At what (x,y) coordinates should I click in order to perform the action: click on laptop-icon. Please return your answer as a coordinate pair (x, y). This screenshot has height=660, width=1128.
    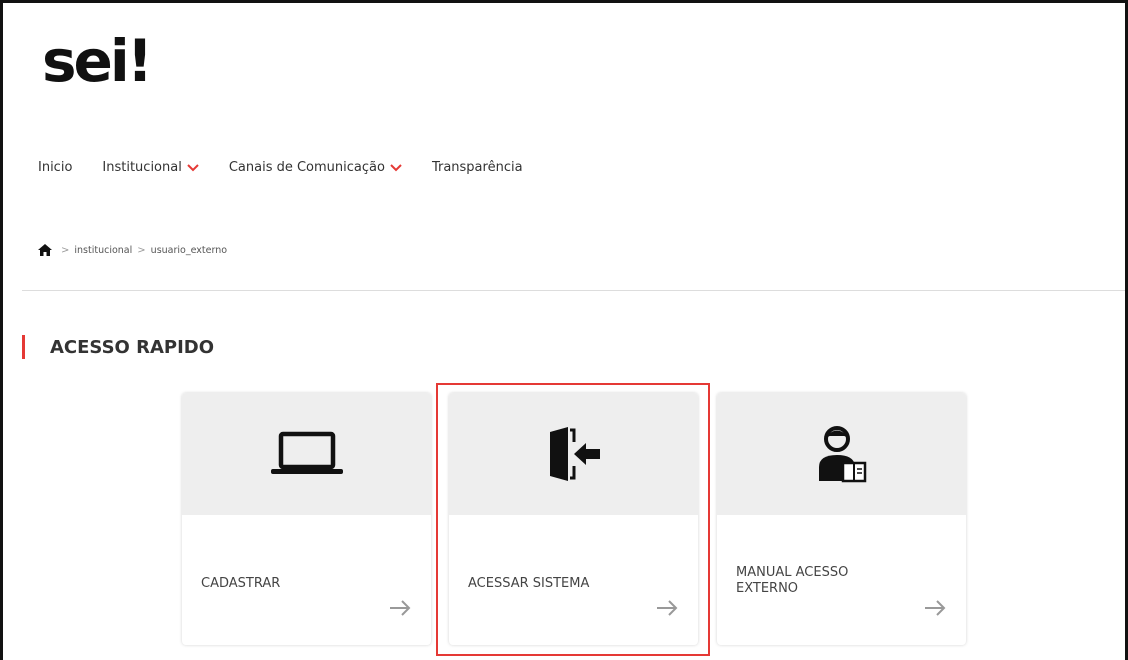
    Looking at the image, I should click on (306, 452).